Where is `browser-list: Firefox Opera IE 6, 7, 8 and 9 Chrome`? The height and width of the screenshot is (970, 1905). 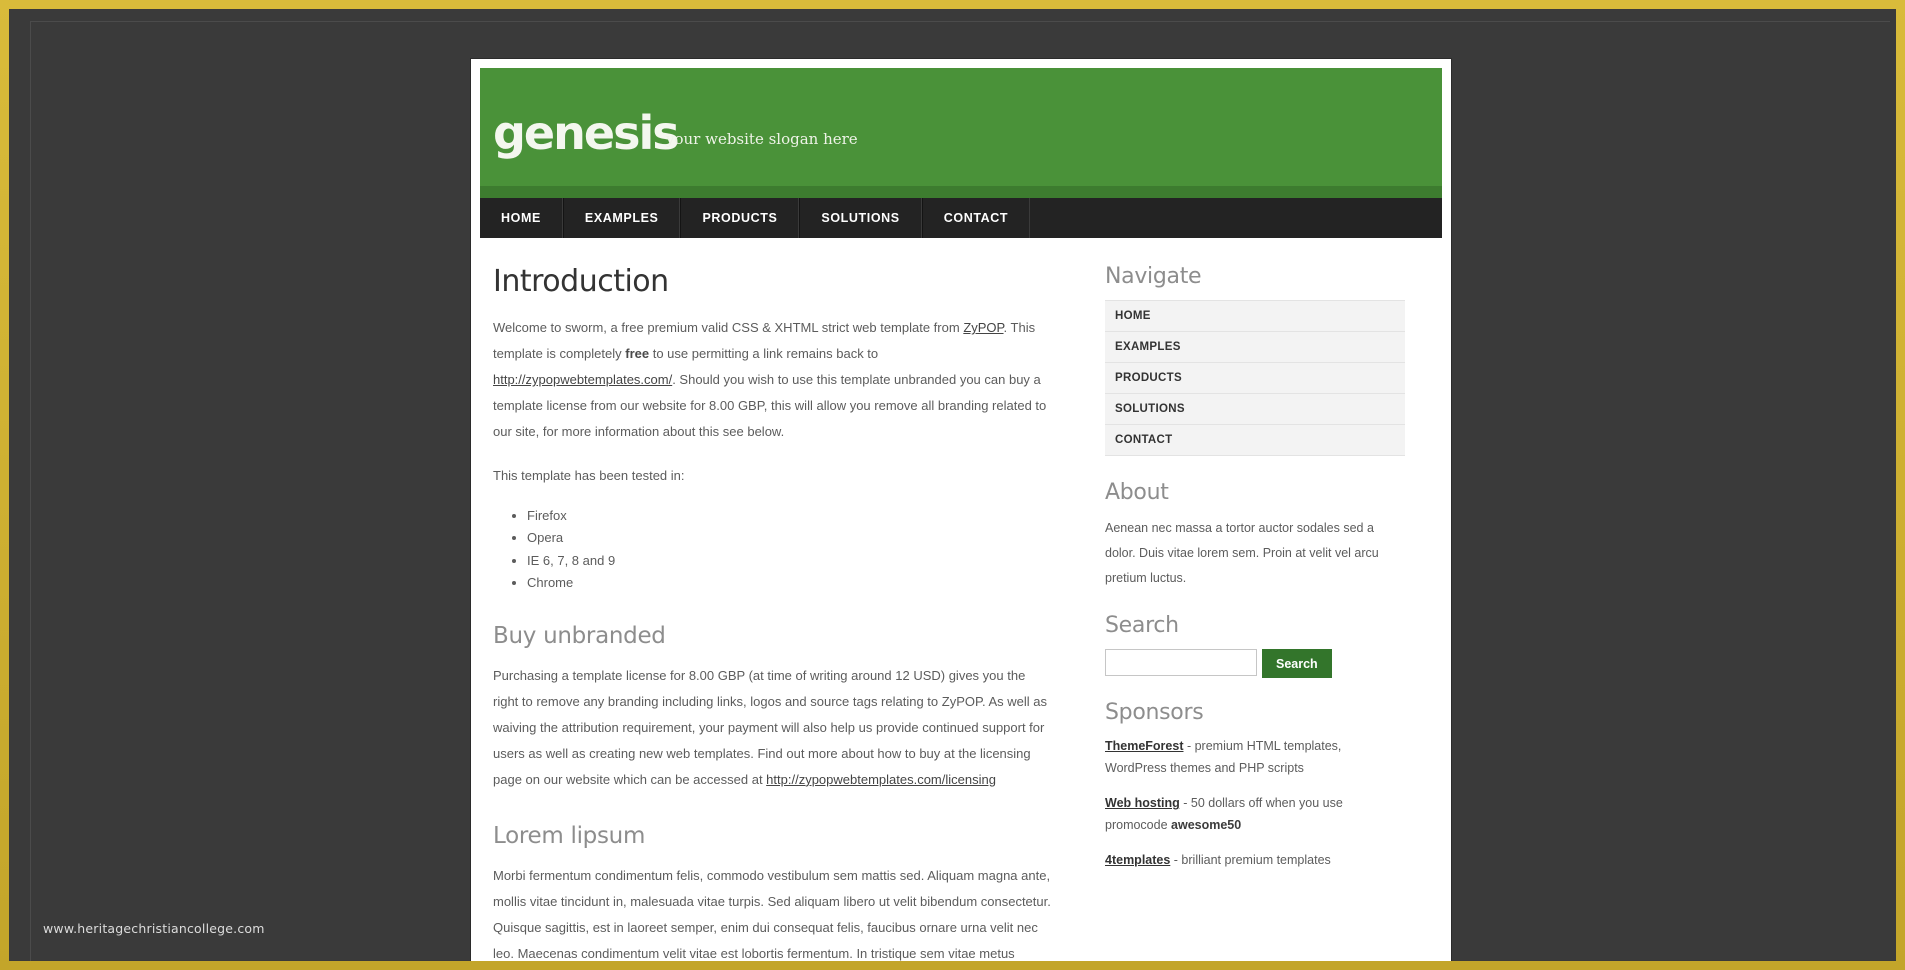 browser-list: Firefox Opera IE 6, 7, 8 and 9 Chrome is located at coordinates (790, 550).